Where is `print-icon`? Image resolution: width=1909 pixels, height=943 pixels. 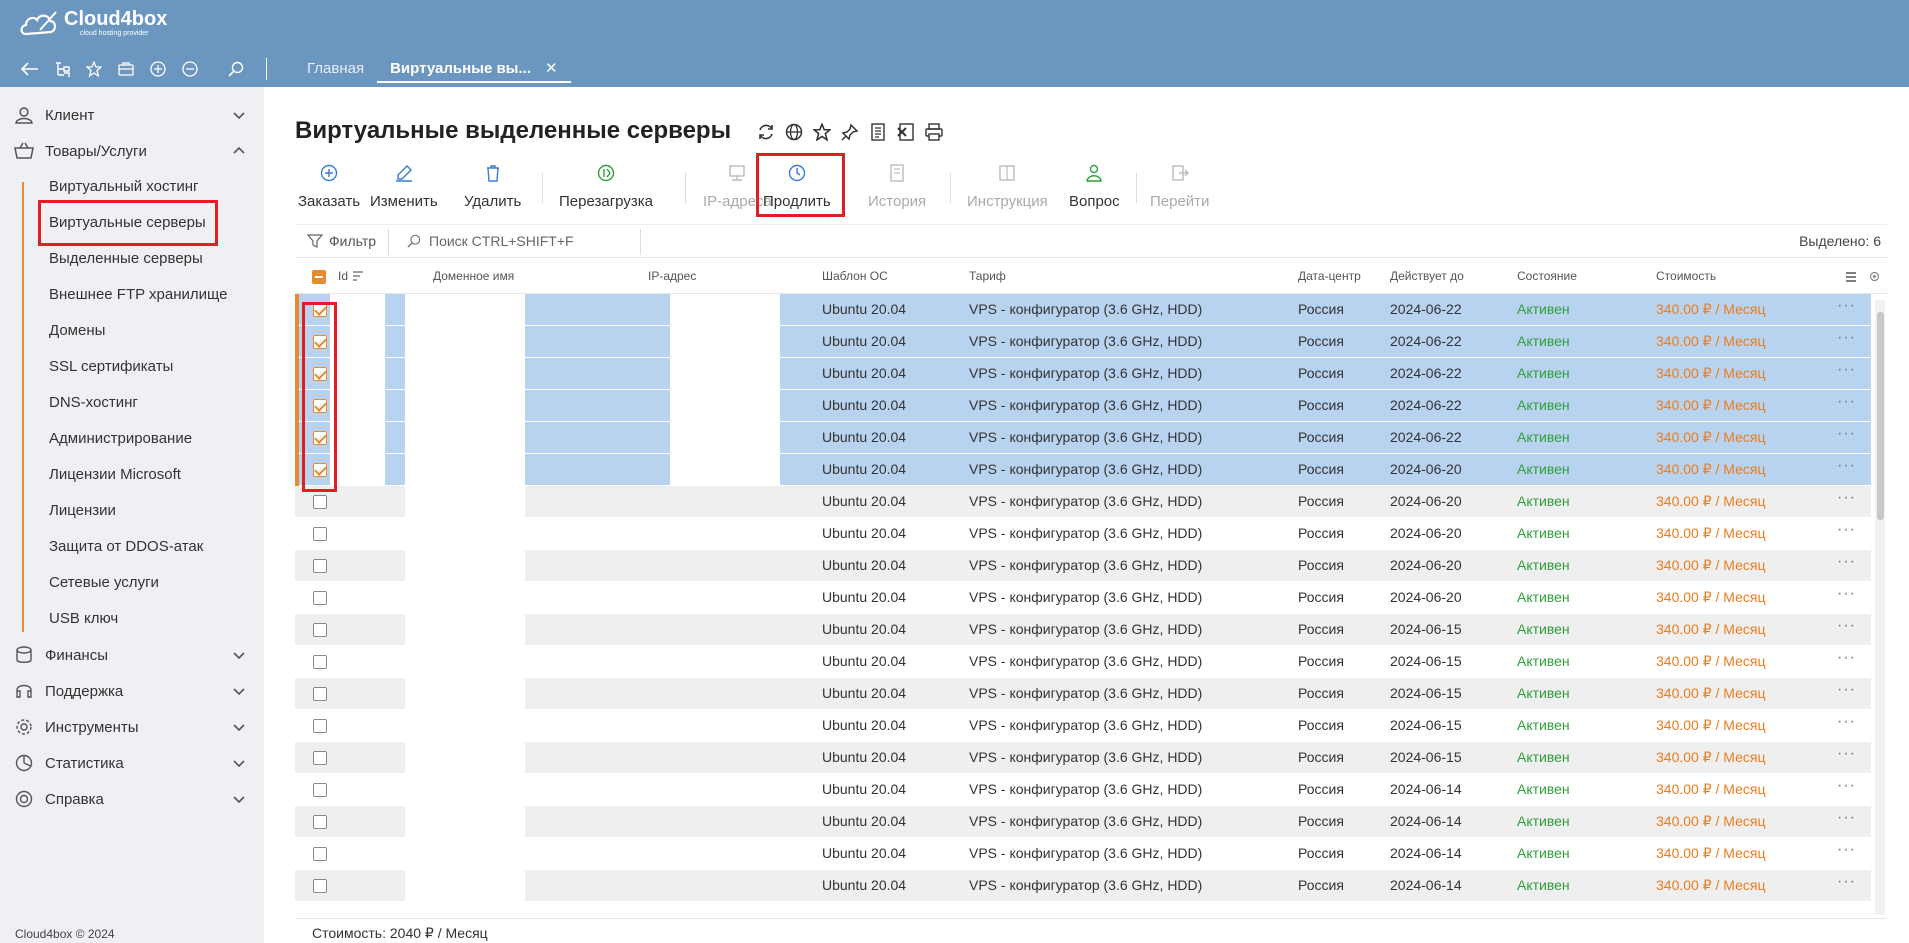
print-icon is located at coordinates (934, 132).